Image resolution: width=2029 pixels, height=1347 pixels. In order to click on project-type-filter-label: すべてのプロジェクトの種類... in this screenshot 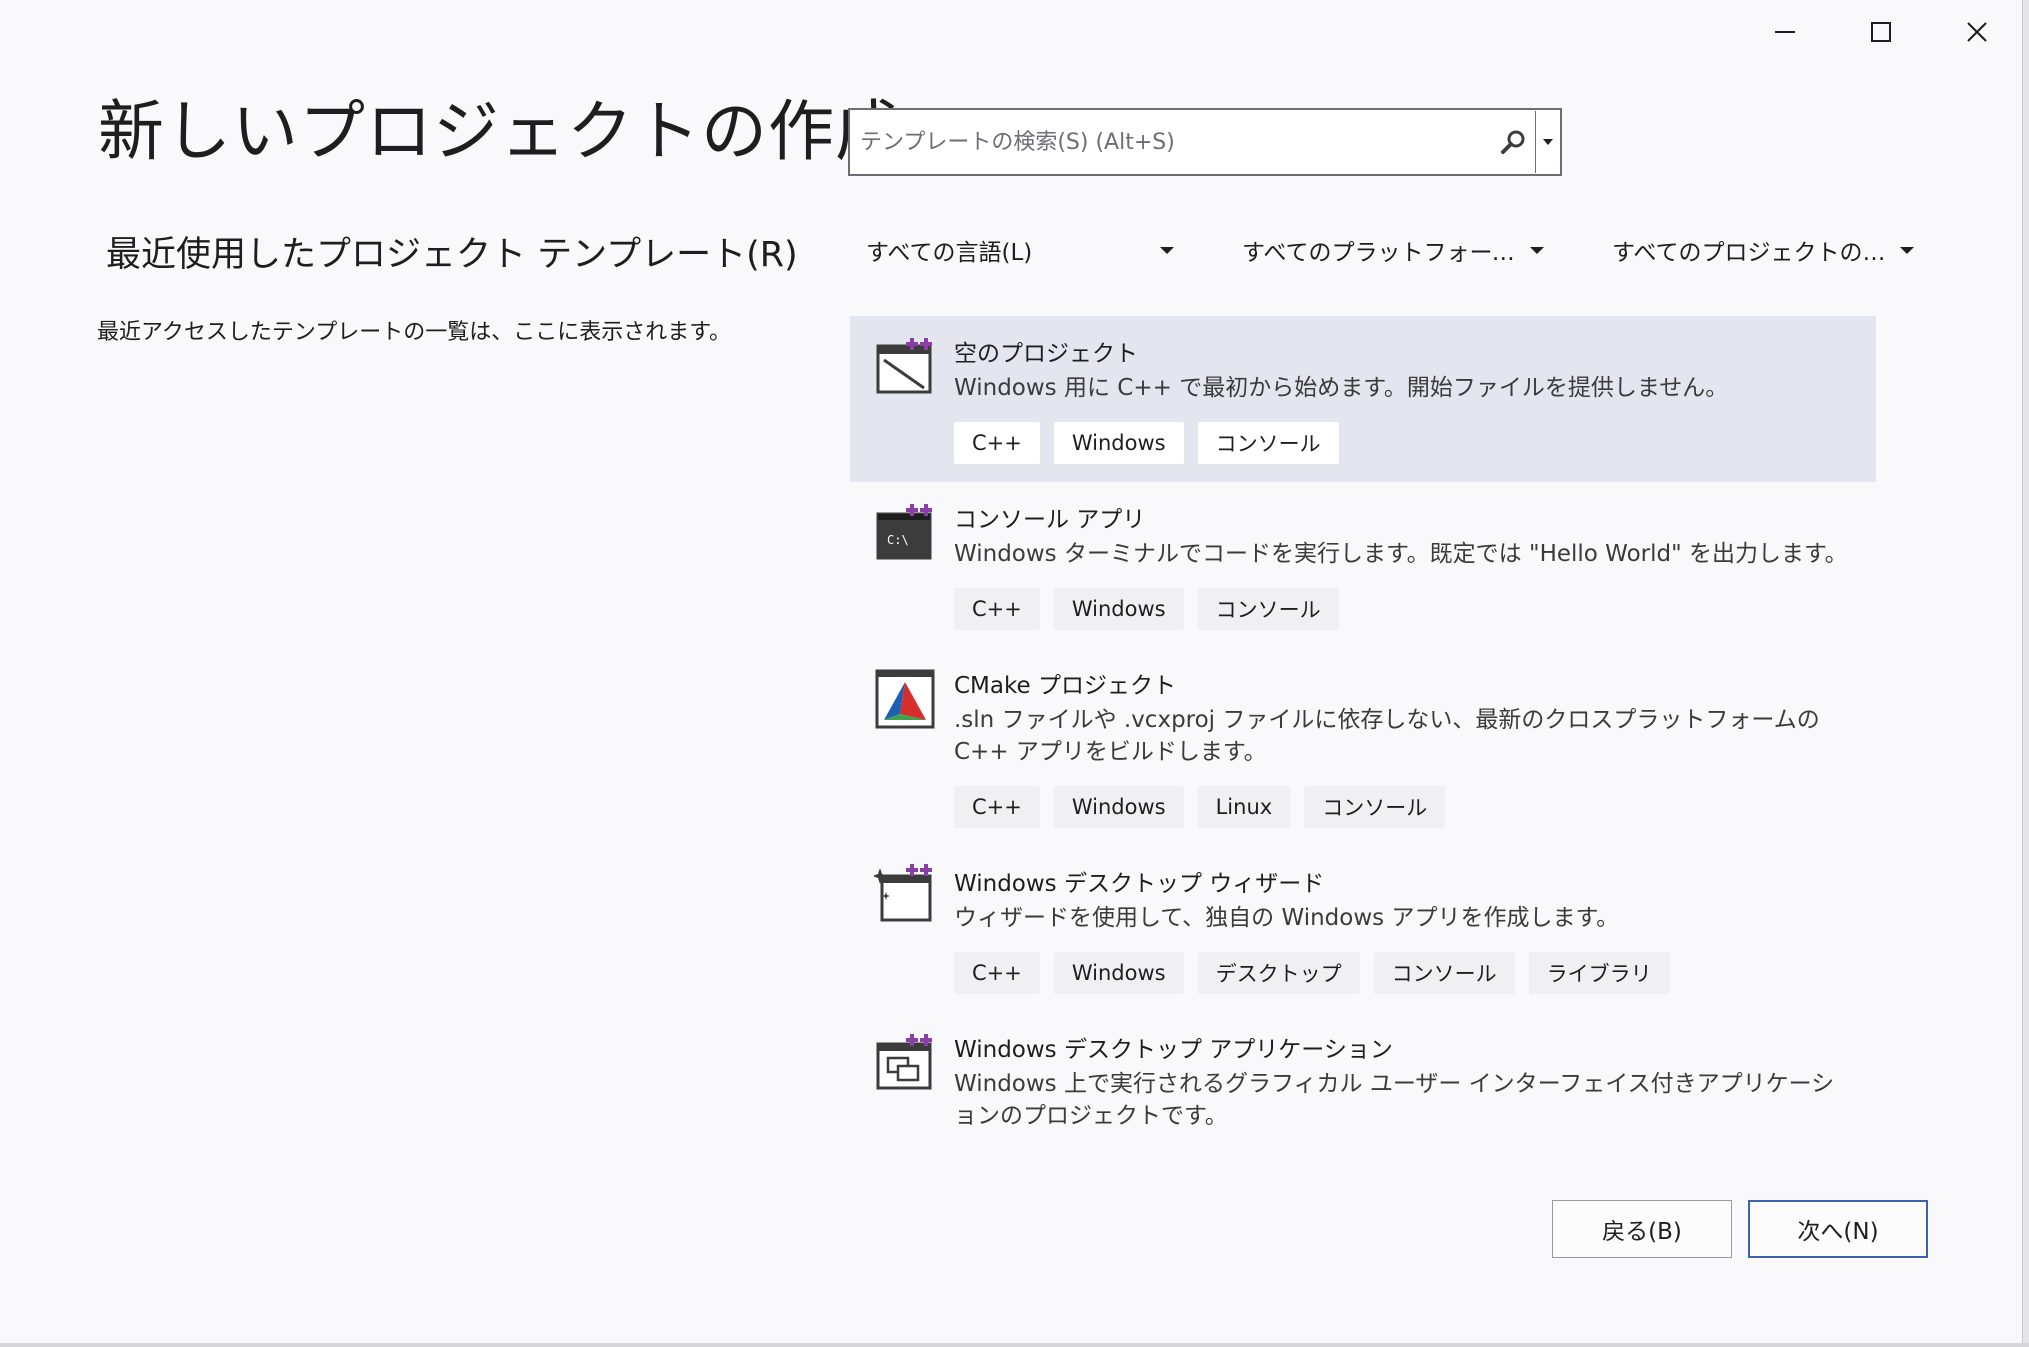, I will do `click(1751, 253)`.